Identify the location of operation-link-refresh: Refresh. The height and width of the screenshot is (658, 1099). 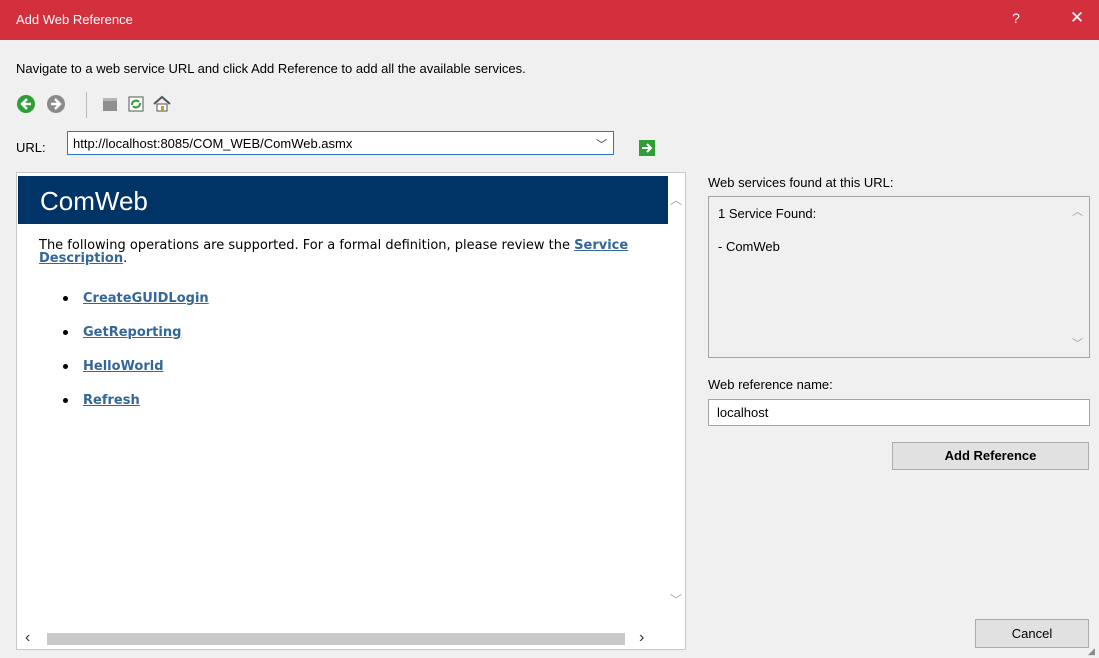
(111, 400).